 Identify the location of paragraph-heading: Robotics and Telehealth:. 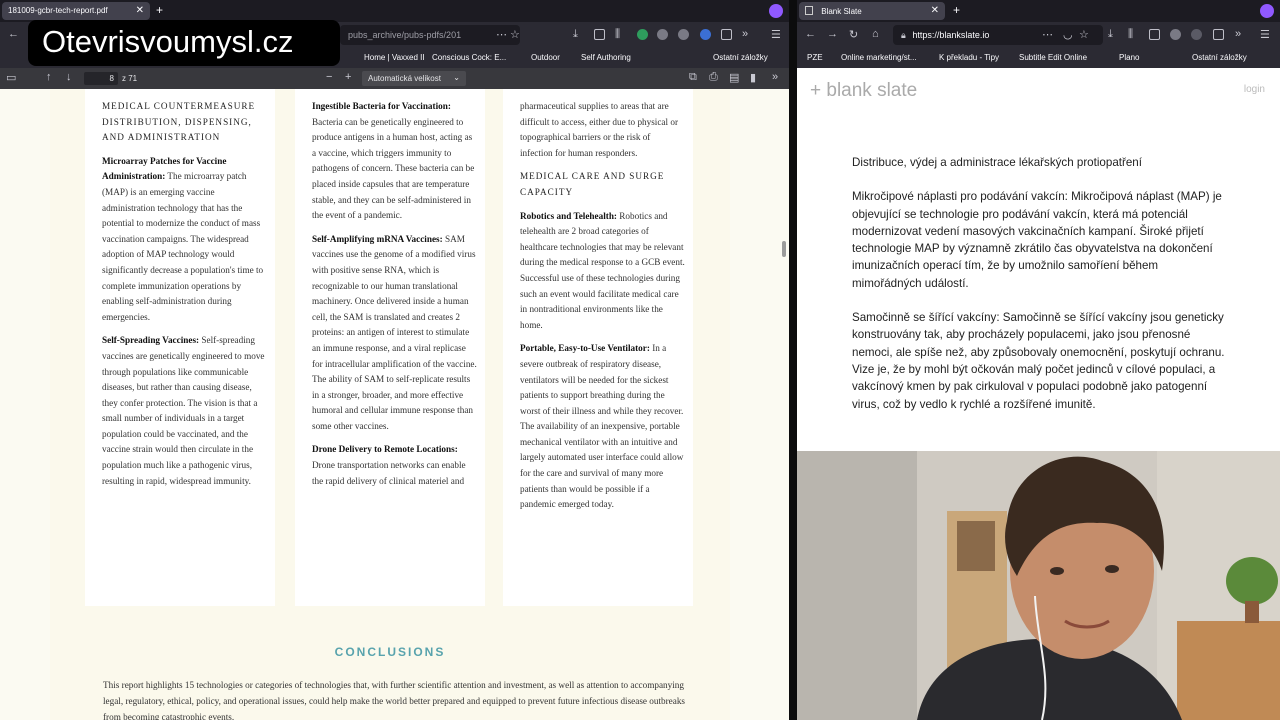
(568, 215).